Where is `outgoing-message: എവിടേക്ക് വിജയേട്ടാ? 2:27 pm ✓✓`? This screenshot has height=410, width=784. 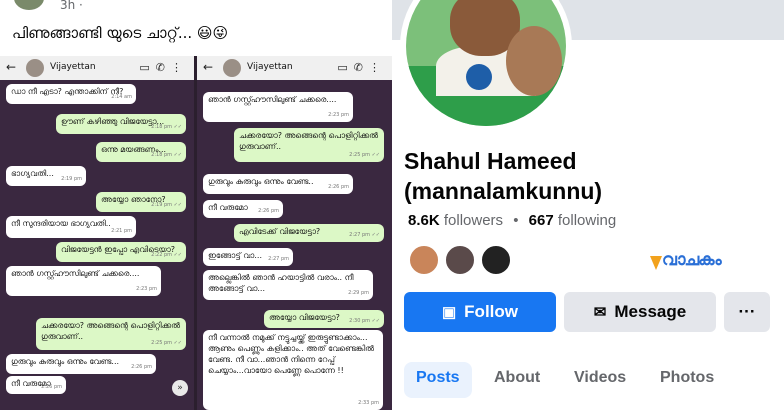
outgoing-message: എവിടേക്ക് വിജയേട്ടാ? 2:27 pm ✓✓ is located at coordinates (309, 233).